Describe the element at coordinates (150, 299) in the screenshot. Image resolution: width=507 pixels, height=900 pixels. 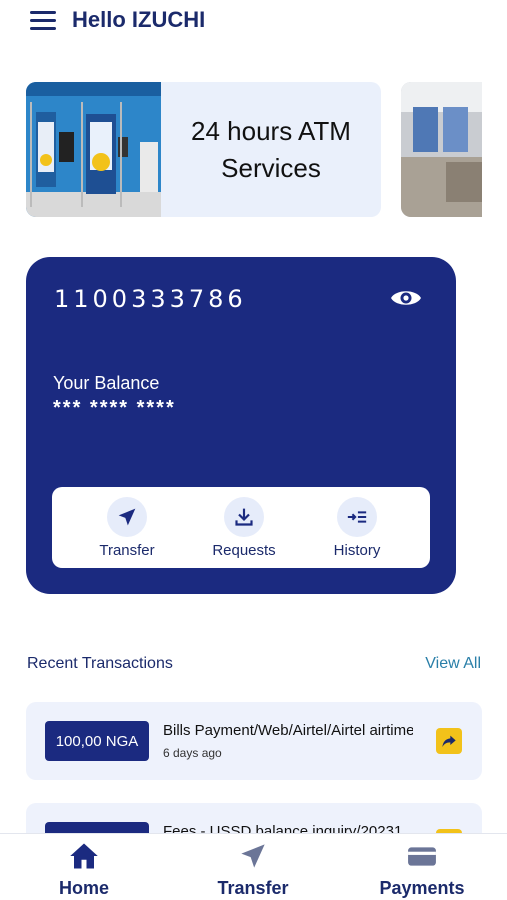
I see `account-number: 1100333786` at that location.